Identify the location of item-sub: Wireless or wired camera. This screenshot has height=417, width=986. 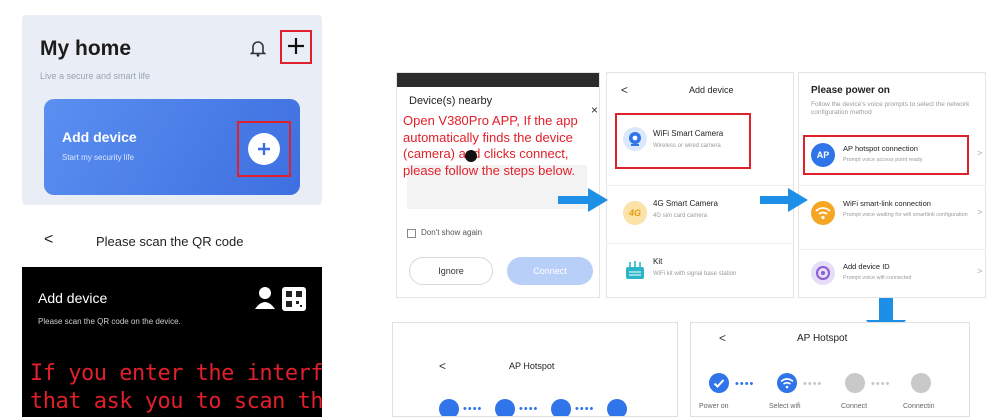
(687, 146).